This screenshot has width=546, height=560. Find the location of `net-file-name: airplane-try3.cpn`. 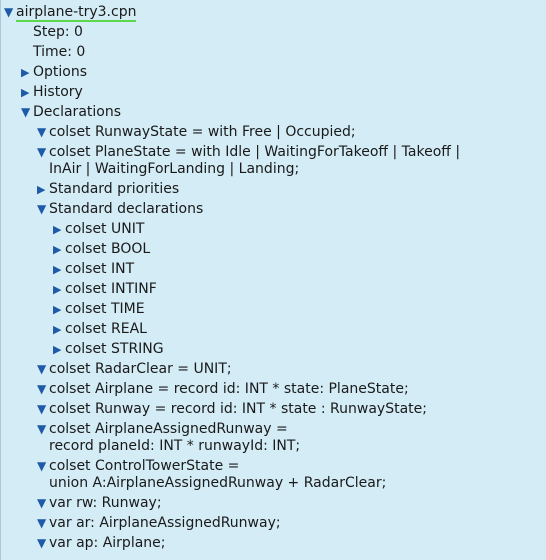

net-file-name: airplane-try3.cpn is located at coordinates (76, 13).